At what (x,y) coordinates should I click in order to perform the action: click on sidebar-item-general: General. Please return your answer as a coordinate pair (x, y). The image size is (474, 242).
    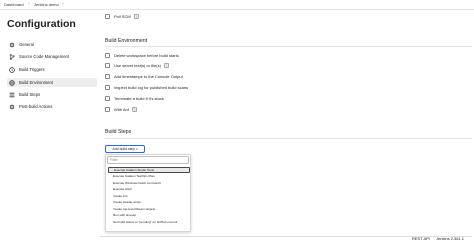
    Looking at the image, I should click on (52, 44).